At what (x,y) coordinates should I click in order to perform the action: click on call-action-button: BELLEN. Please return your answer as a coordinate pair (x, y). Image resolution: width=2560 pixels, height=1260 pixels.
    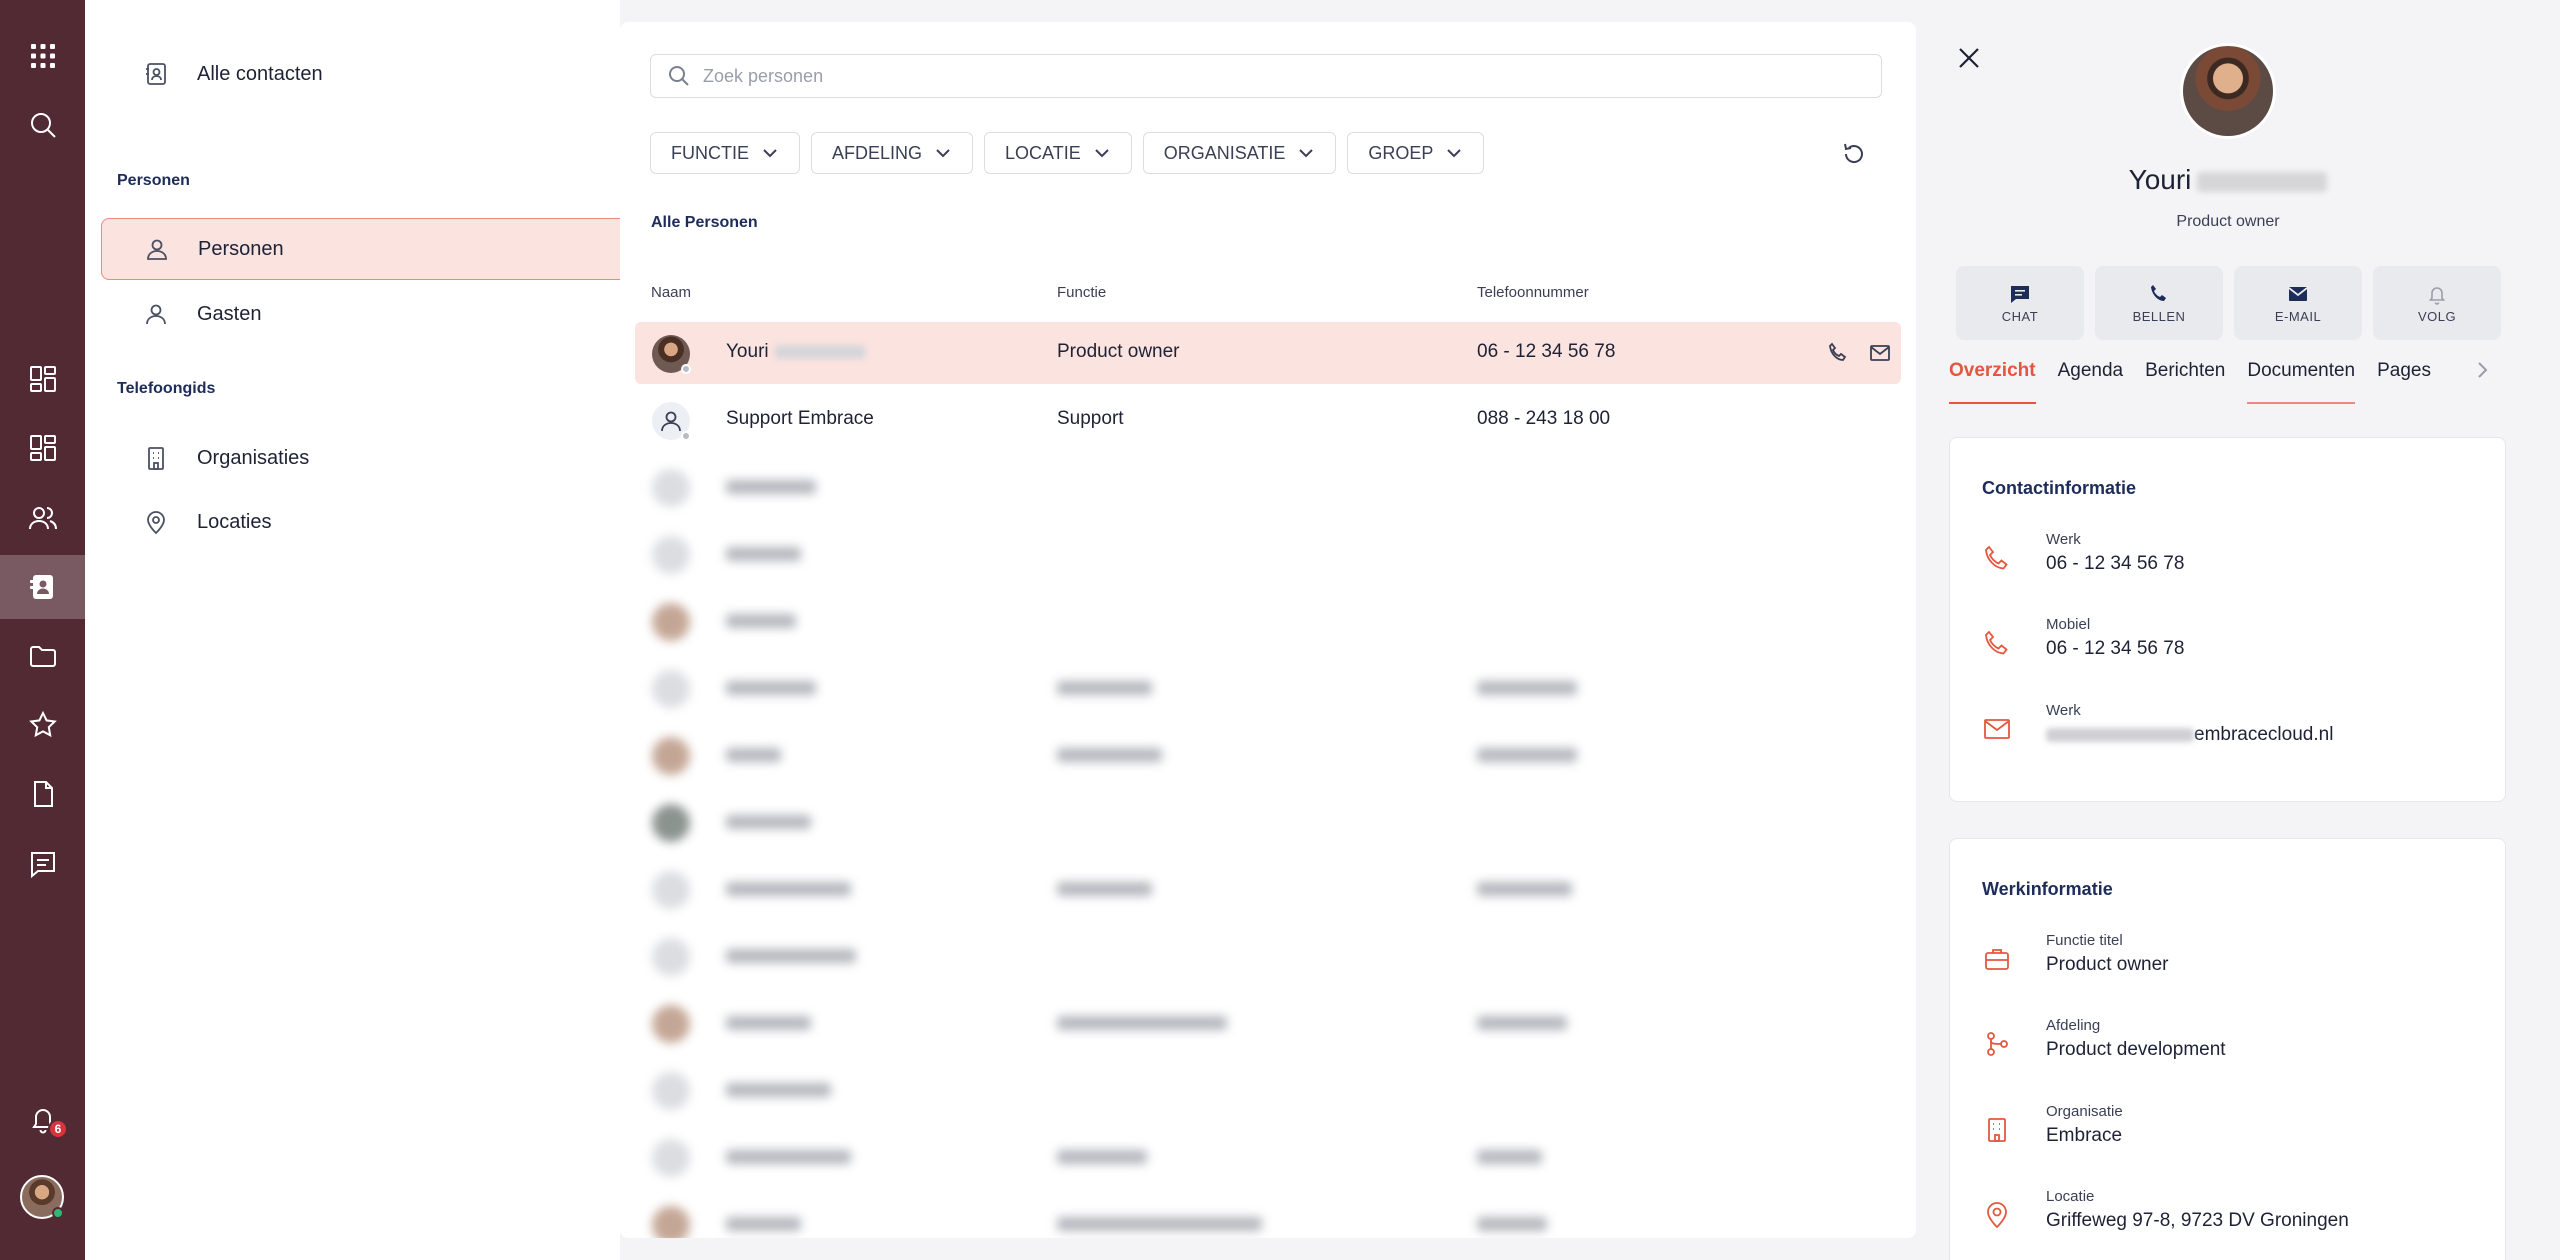
    Looking at the image, I should click on (2159, 303).